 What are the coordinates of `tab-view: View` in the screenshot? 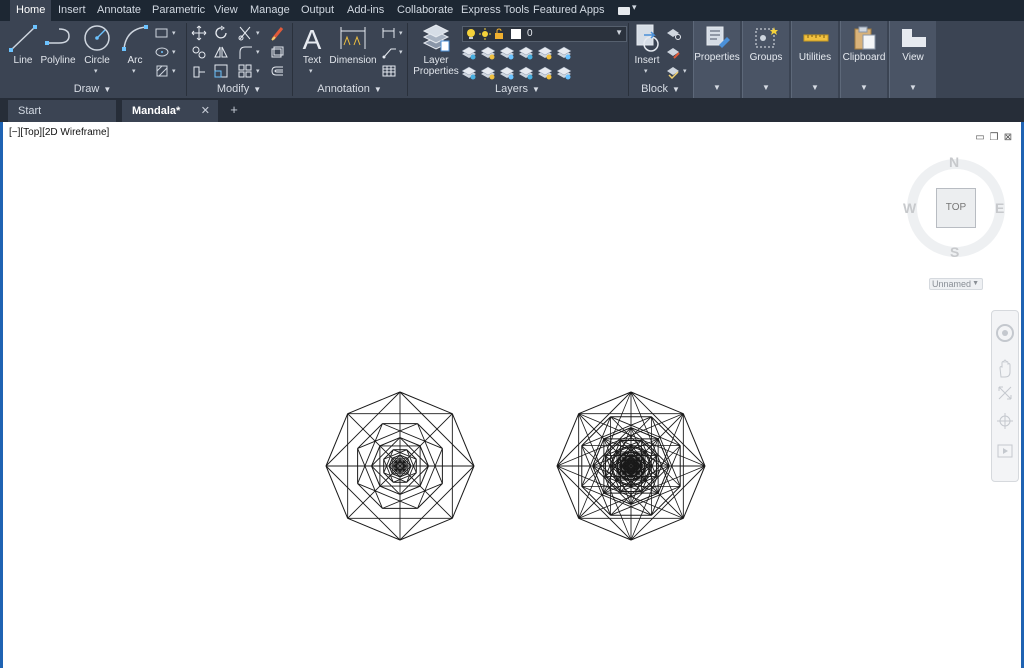 It's located at (226, 10).